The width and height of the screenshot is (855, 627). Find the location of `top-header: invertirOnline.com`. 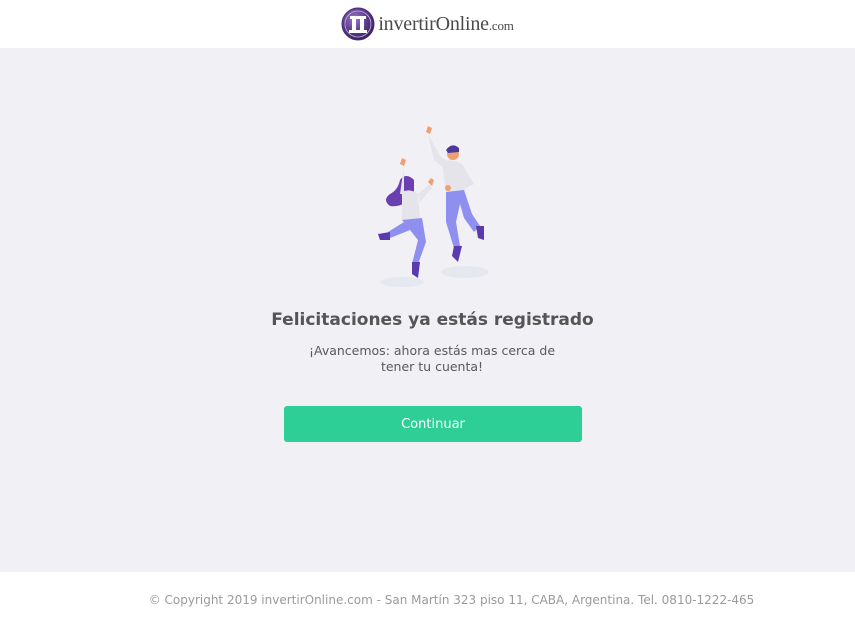

top-header: invertirOnline.com is located at coordinates (427, 24).